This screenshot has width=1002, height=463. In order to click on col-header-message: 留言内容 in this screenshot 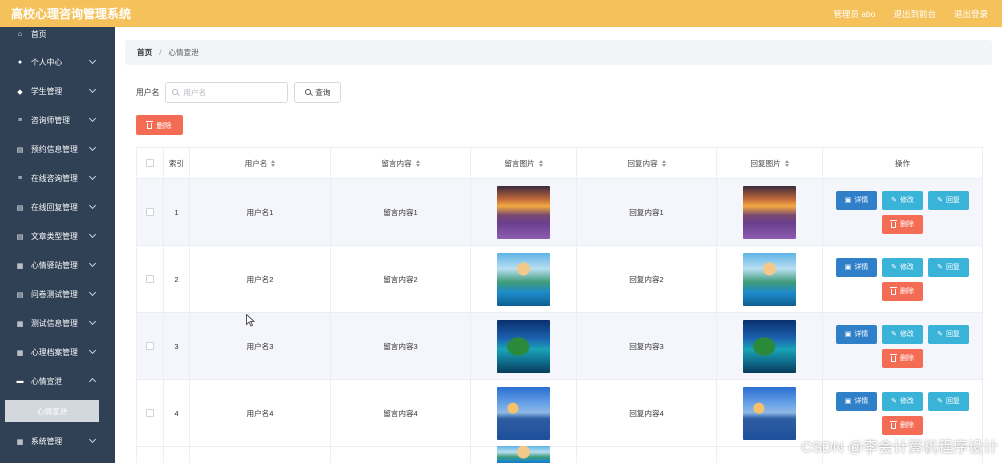, I will do `click(401, 163)`.